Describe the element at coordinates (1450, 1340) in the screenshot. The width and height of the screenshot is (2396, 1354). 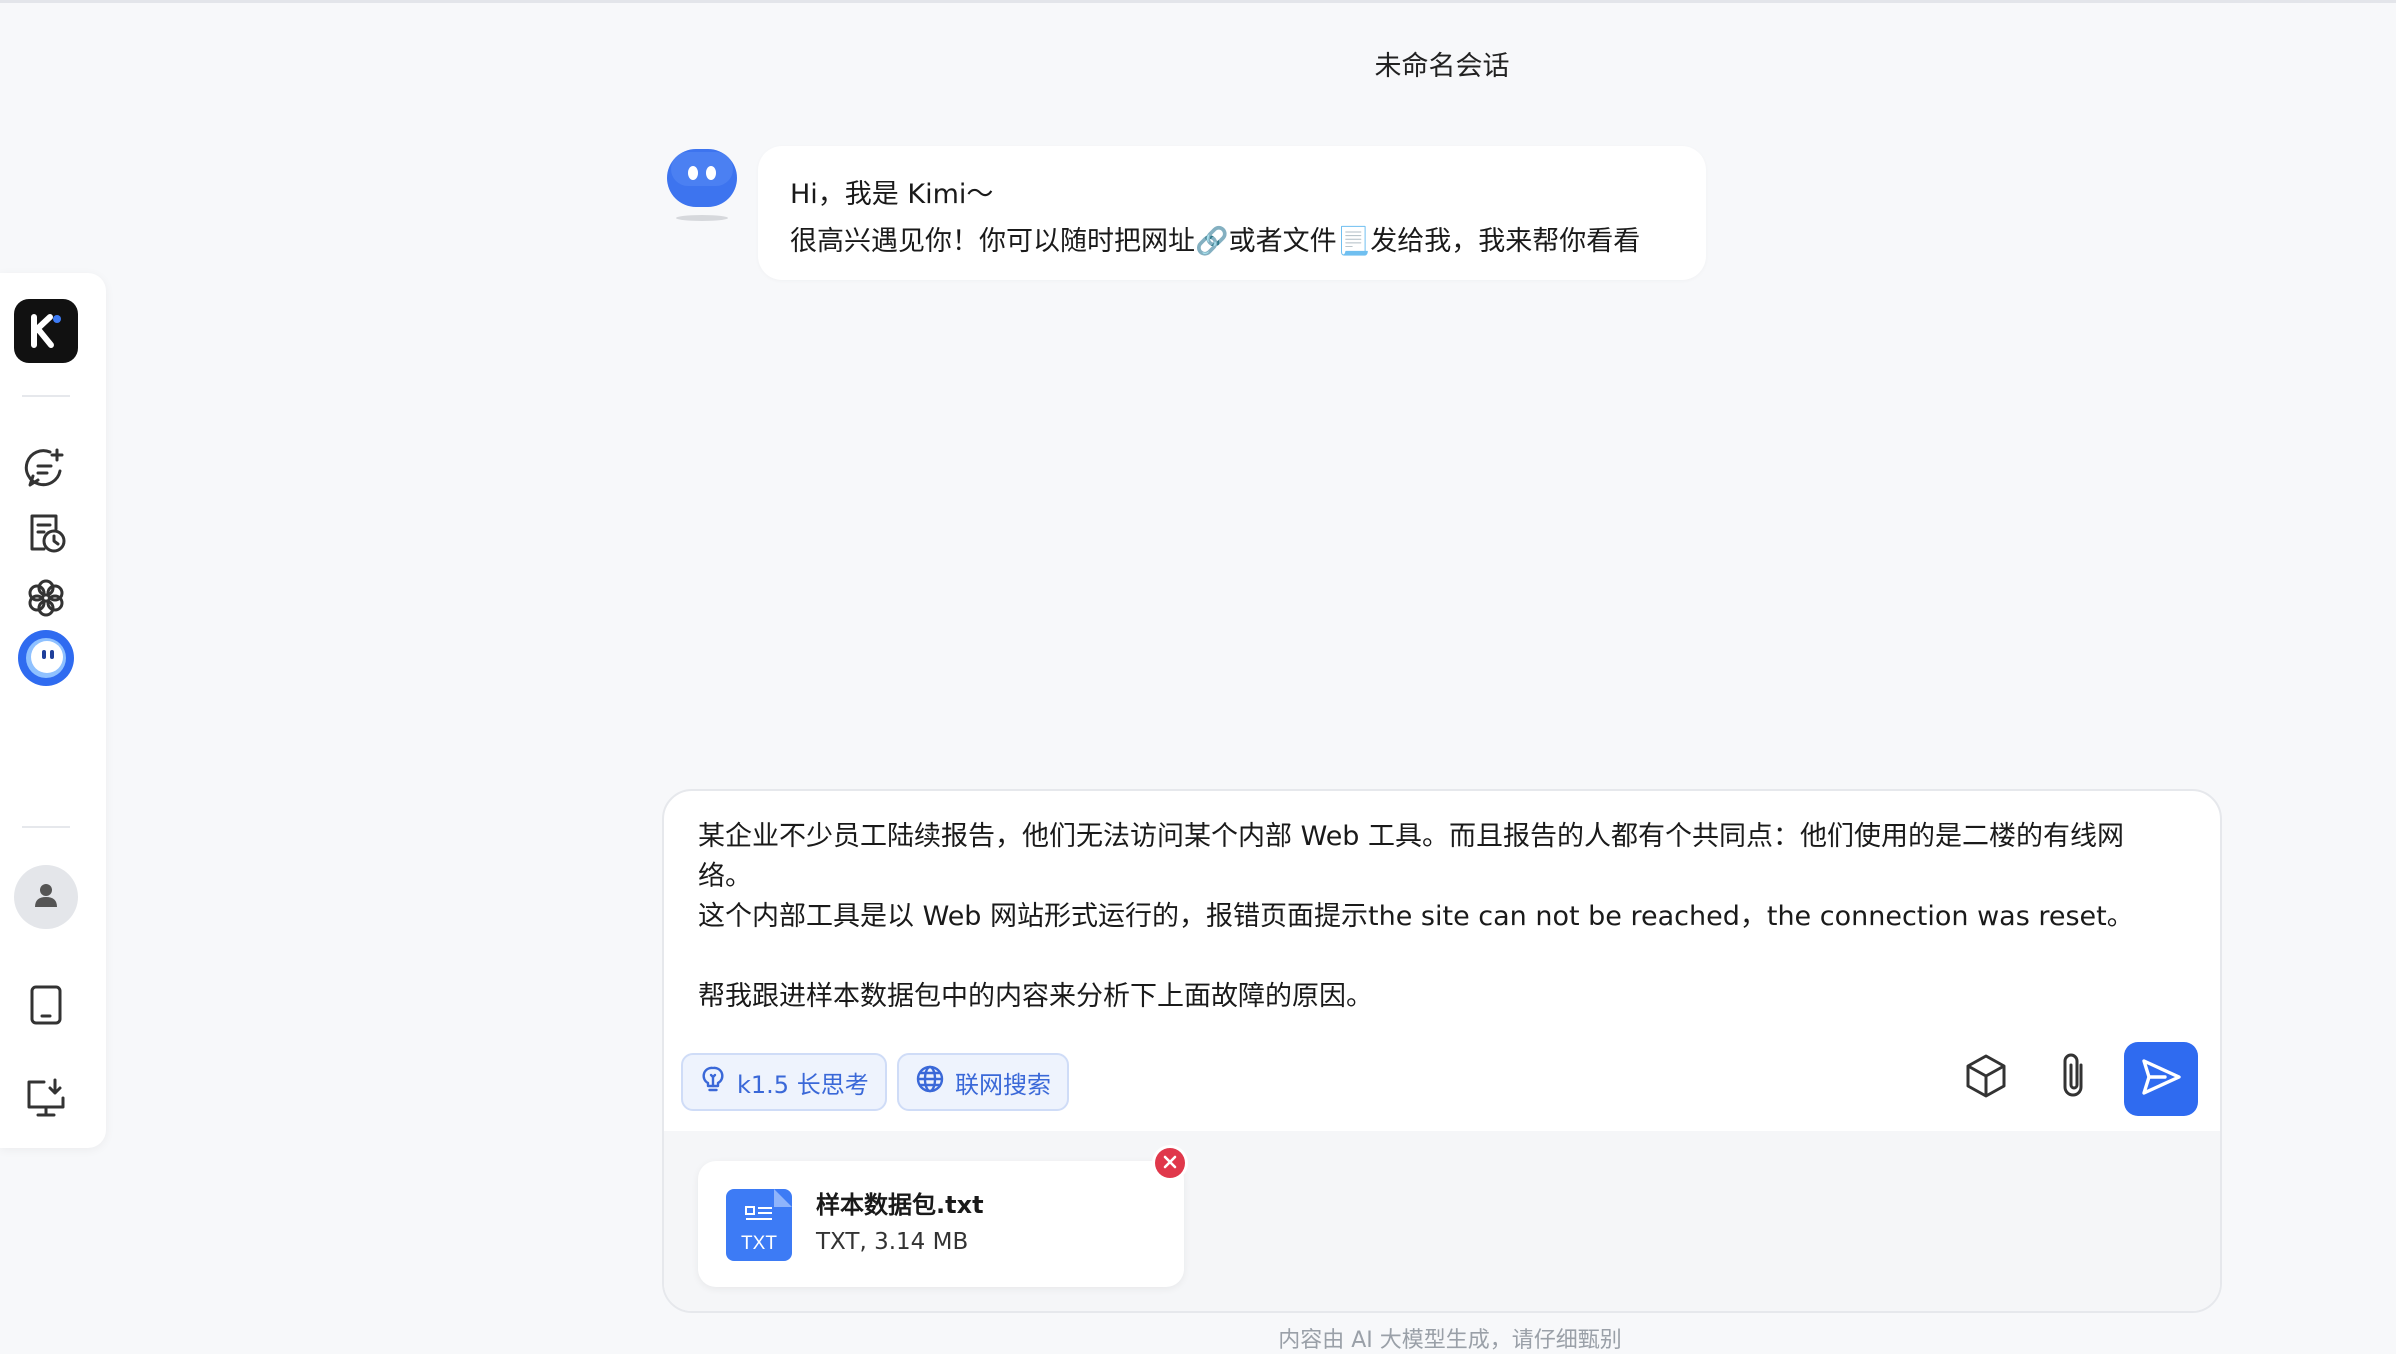
I see `disclaimer: 内容由 AI 大模型生成，请仔细甄别` at that location.